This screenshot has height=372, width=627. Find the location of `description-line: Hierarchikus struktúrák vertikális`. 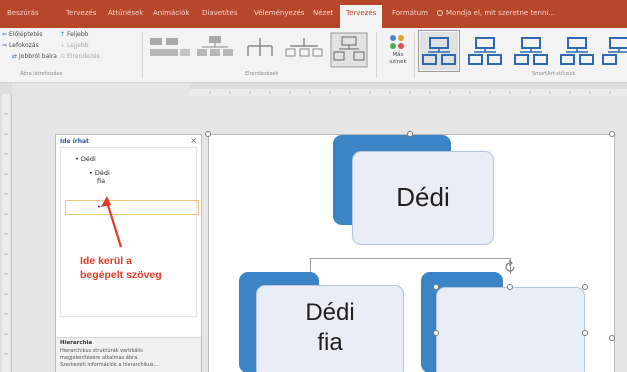

description-line: Hierarchikus struktúrák vertikális is located at coordinates (101, 351).